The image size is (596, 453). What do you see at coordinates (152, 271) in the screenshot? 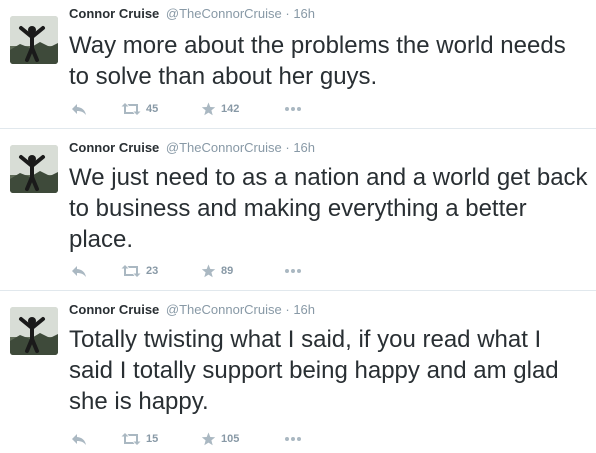
I see `retweet-count: 23` at bounding box center [152, 271].